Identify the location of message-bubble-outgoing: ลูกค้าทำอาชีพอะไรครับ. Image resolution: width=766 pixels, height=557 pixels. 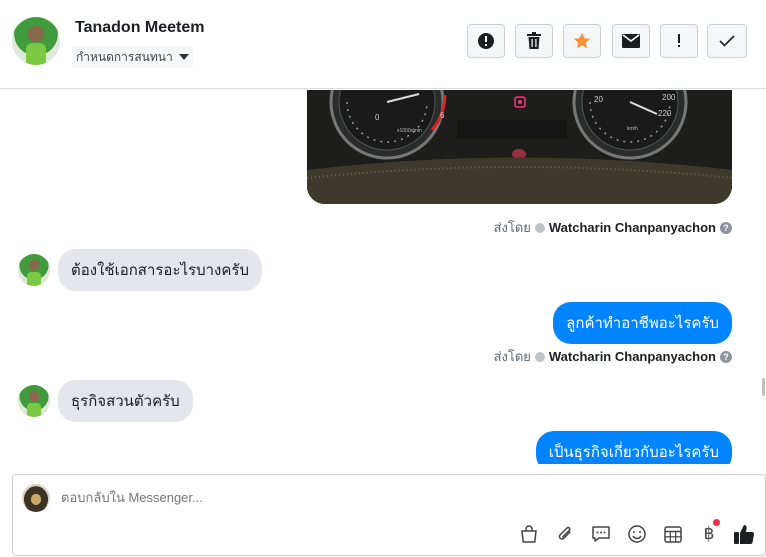
(642, 323).